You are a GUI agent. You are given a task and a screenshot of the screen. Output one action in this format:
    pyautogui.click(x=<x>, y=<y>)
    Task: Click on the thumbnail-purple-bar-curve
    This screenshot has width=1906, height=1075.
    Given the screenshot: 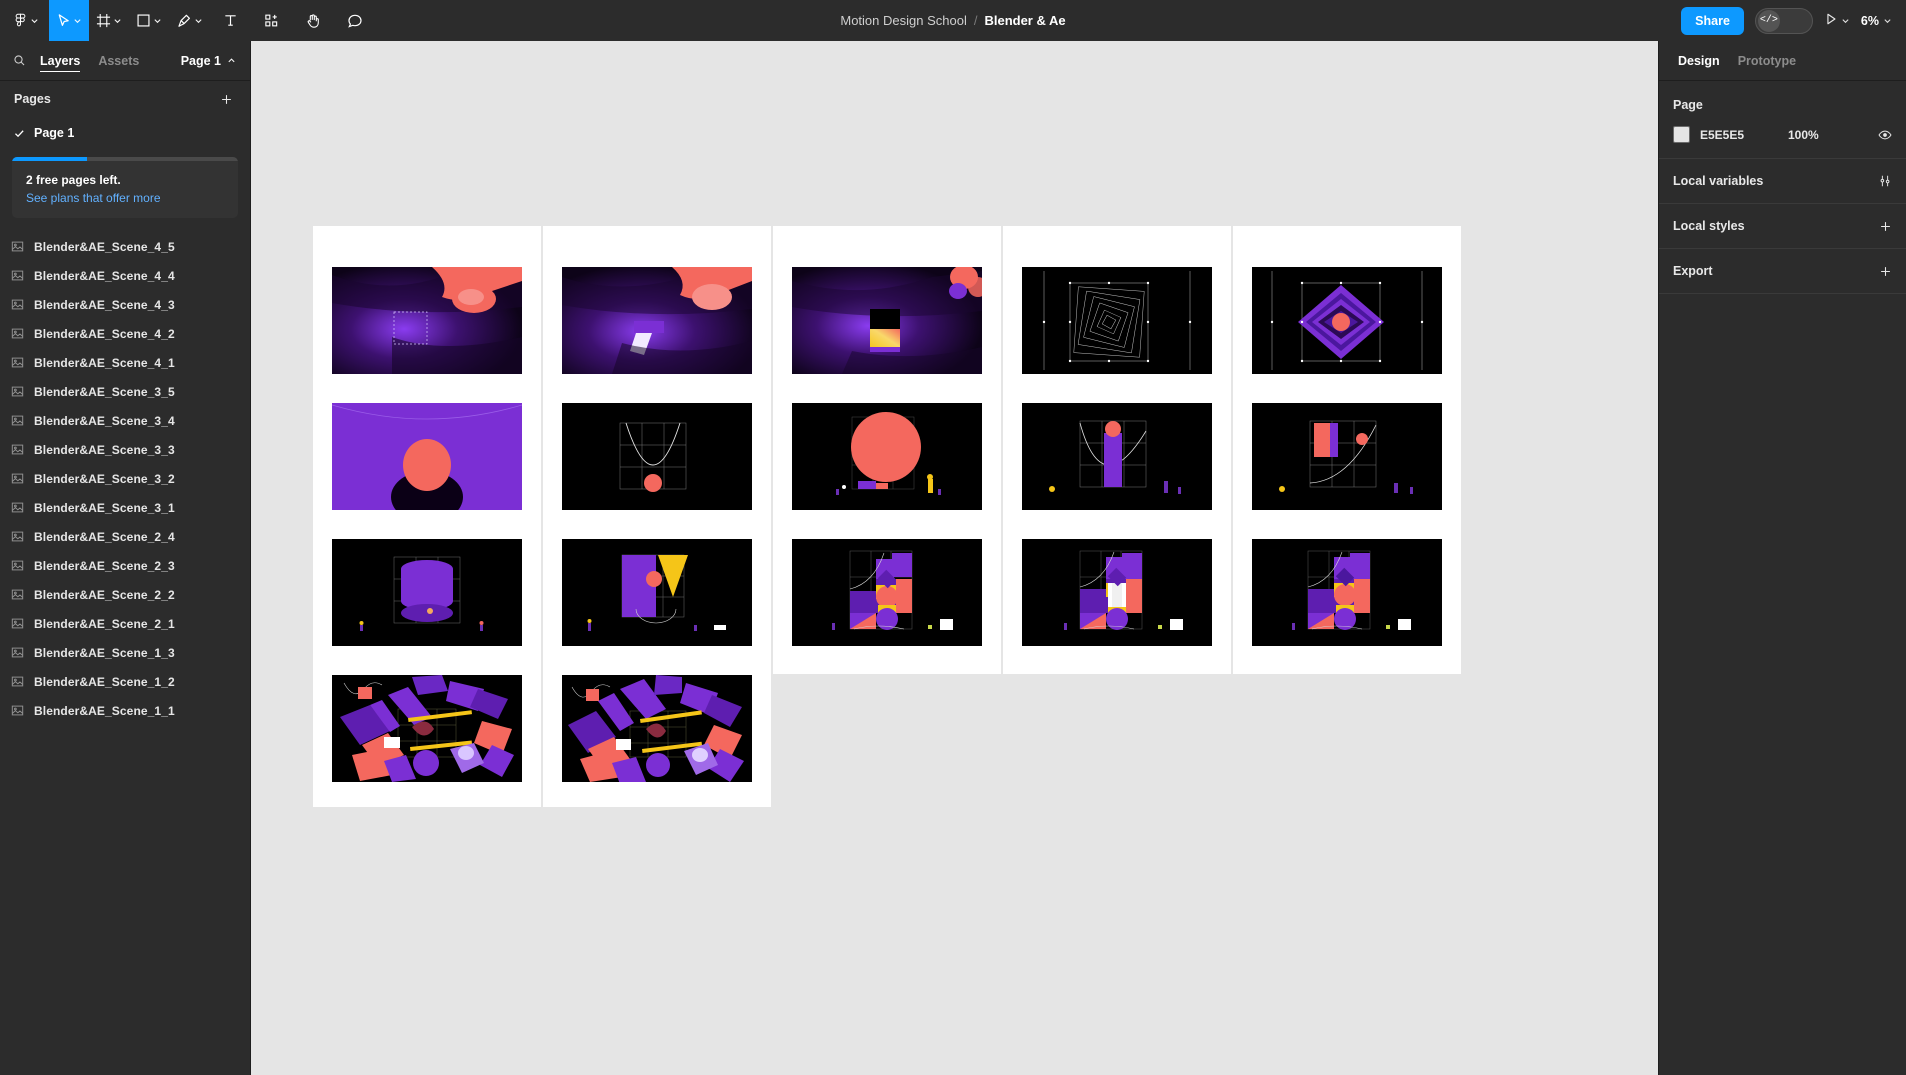 What is the action you would take?
    pyautogui.click(x=1117, y=456)
    